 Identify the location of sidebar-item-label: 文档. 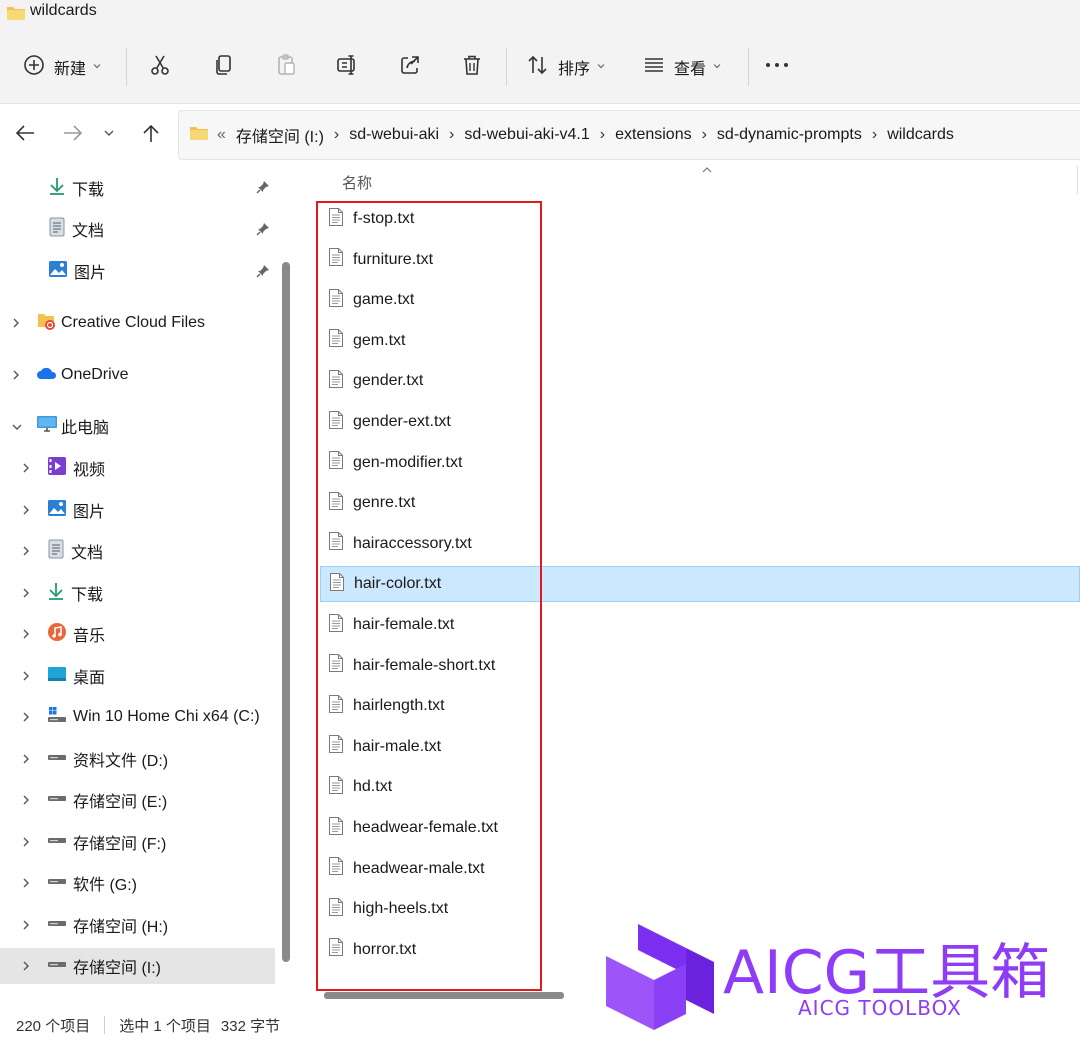
(88, 231).